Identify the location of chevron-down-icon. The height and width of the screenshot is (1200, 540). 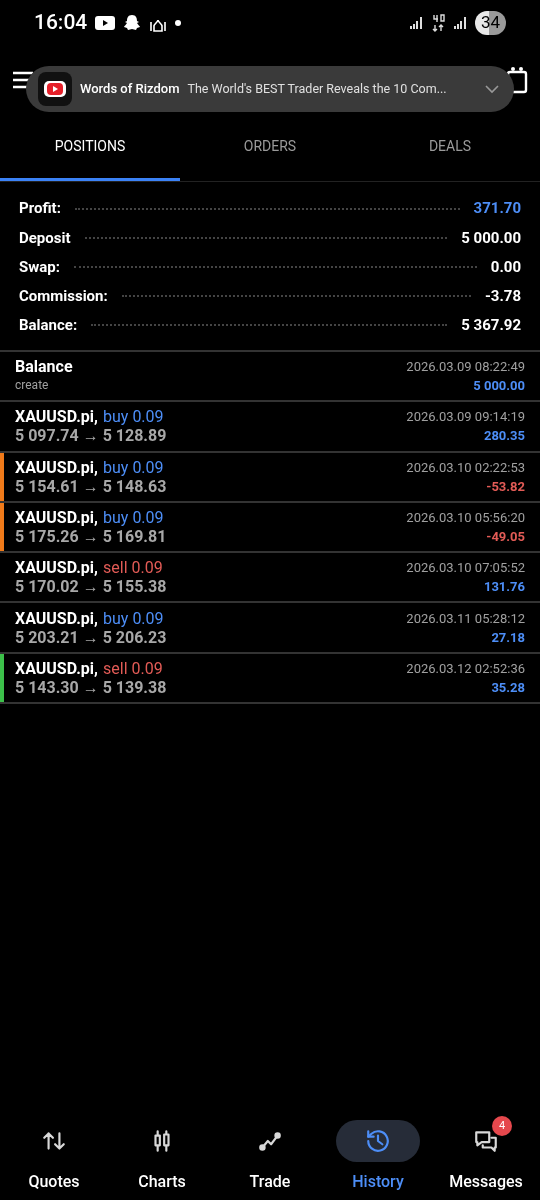
(492, 89).